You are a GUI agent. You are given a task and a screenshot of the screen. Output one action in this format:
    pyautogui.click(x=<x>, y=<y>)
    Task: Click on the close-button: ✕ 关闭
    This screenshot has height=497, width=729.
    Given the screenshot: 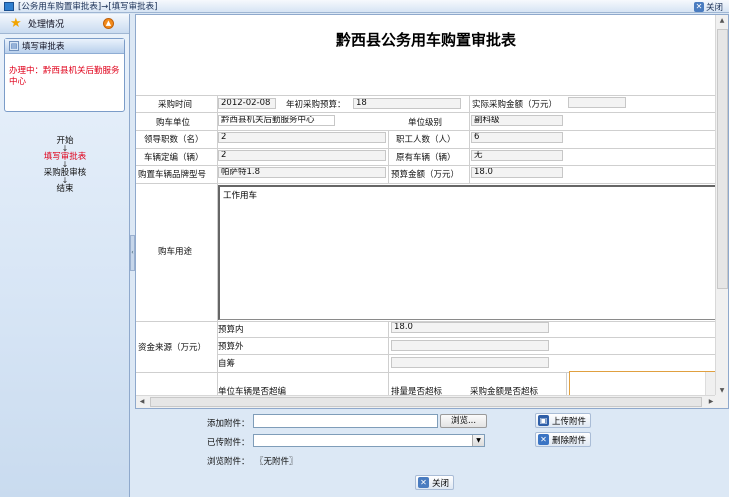 What is the action you would take?
    pyautogui.click(x=435, y=482)
    